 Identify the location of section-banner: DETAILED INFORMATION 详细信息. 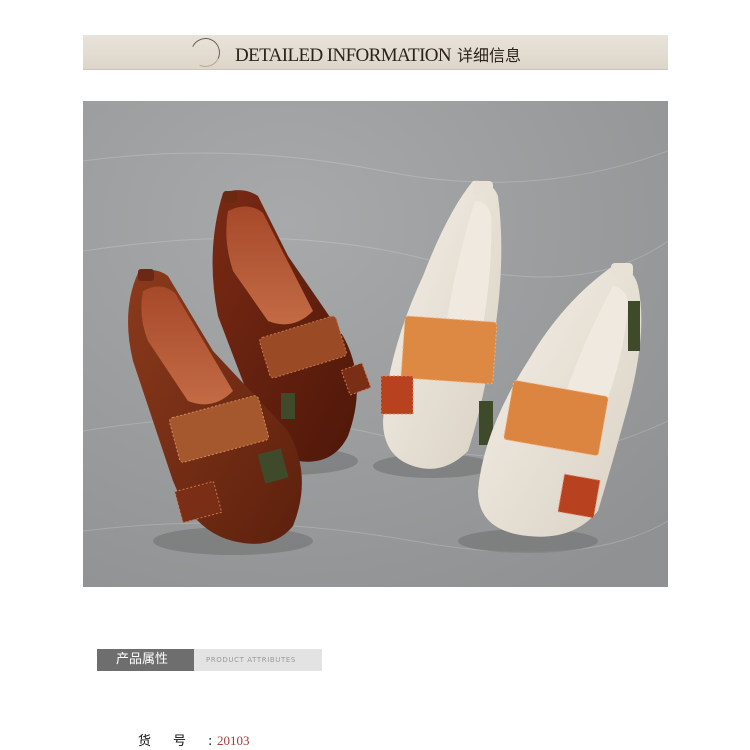
(375, 52).